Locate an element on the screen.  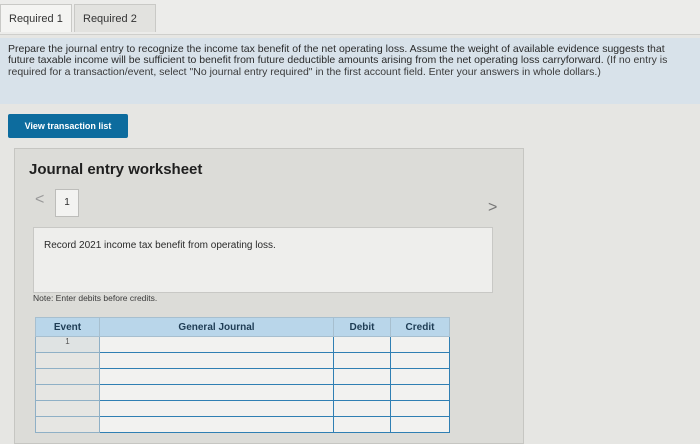
debits-credits-note: Note: Enter debits before credits. is located at coordinates (95, 298).